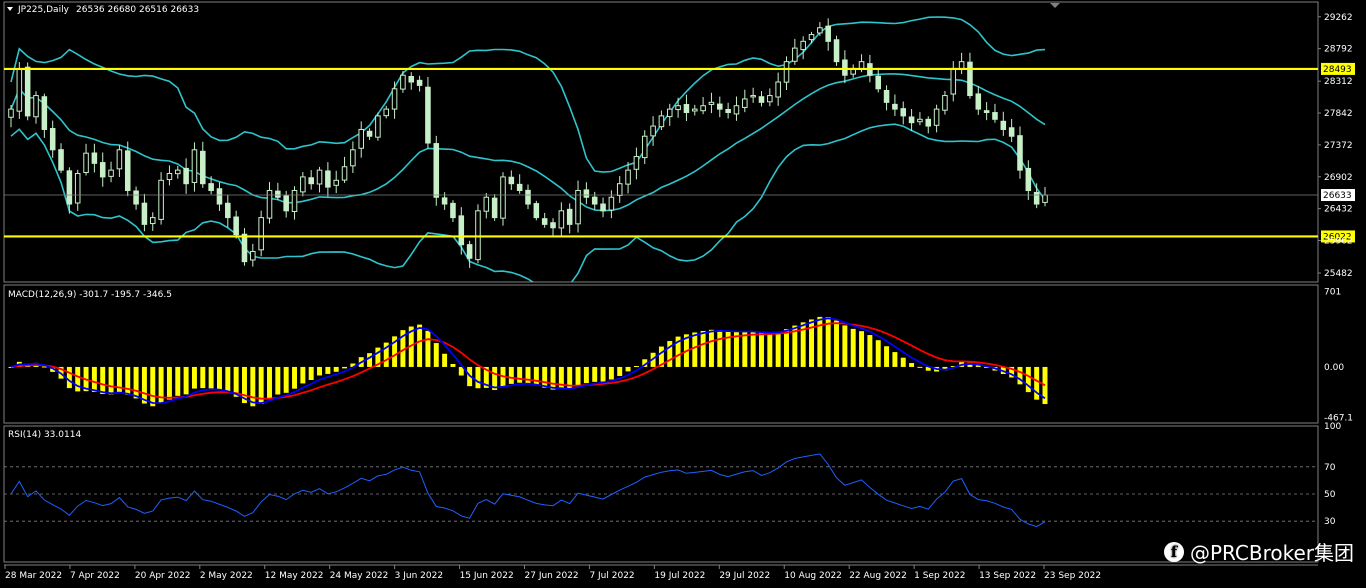 The width and height of the screenshot is (1366, 588). What do you see at coordinates (419, 576) in the screenshot?
I see `date-tick-label: 3 Jun 2022` at bounding box center [419, 576].